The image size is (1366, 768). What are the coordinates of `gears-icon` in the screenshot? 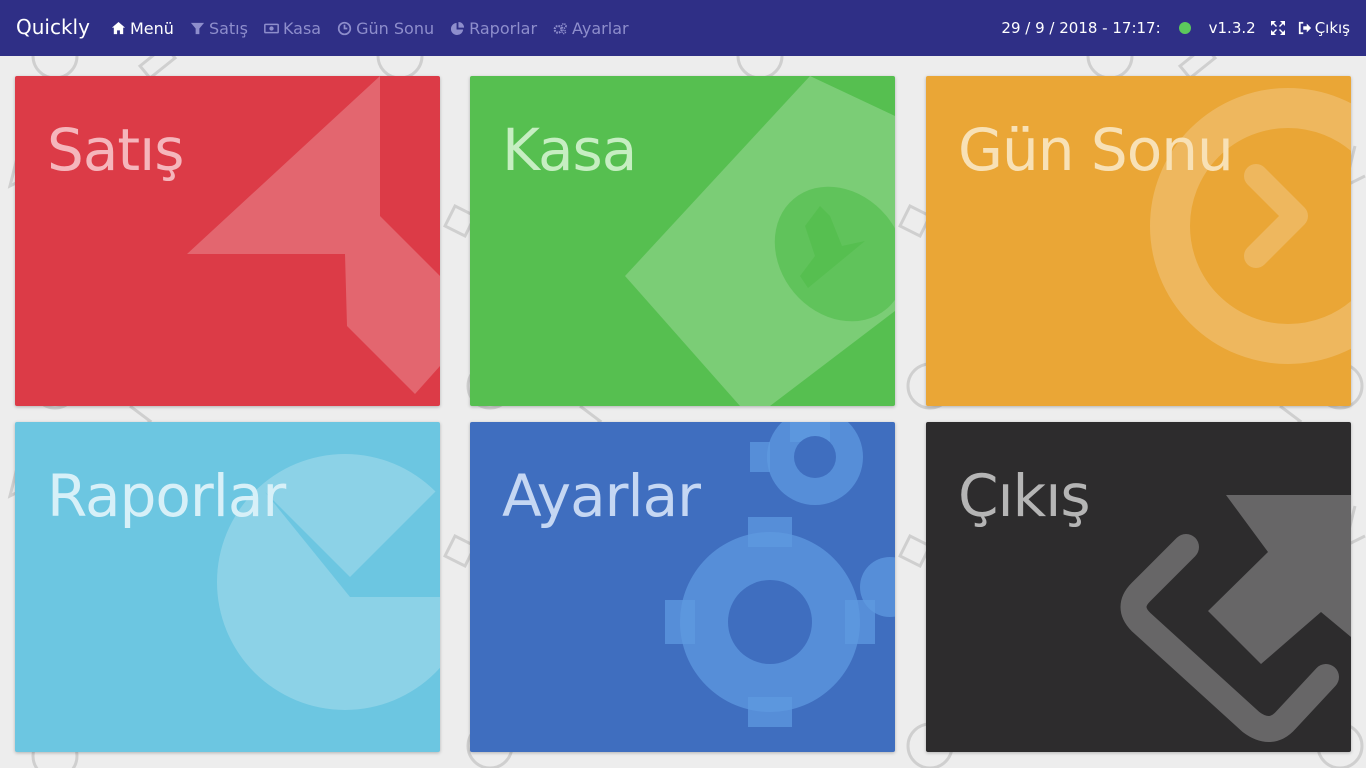 It's located at (560, 28).